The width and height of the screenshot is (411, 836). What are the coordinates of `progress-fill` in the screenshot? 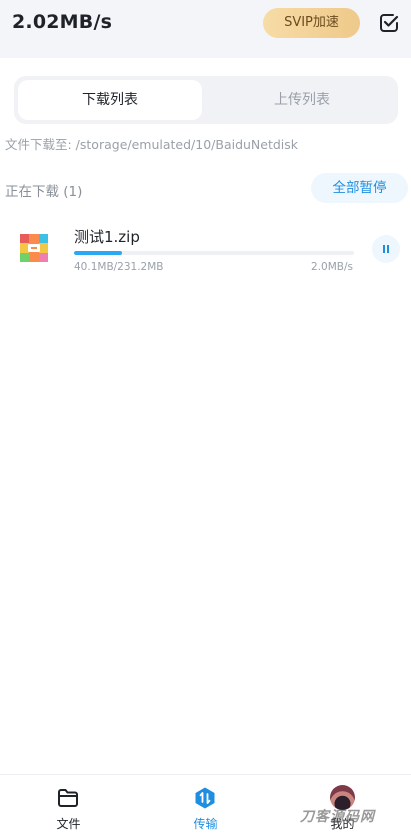 It's located at (98, 253).